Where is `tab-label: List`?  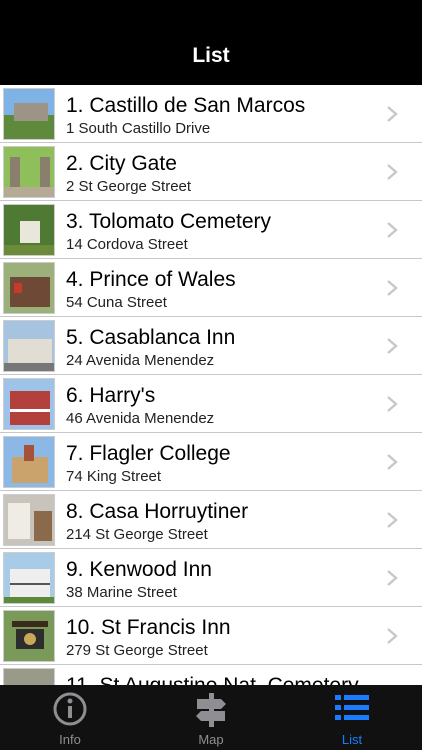
tab-label: List is located at coordinates (352, 739).